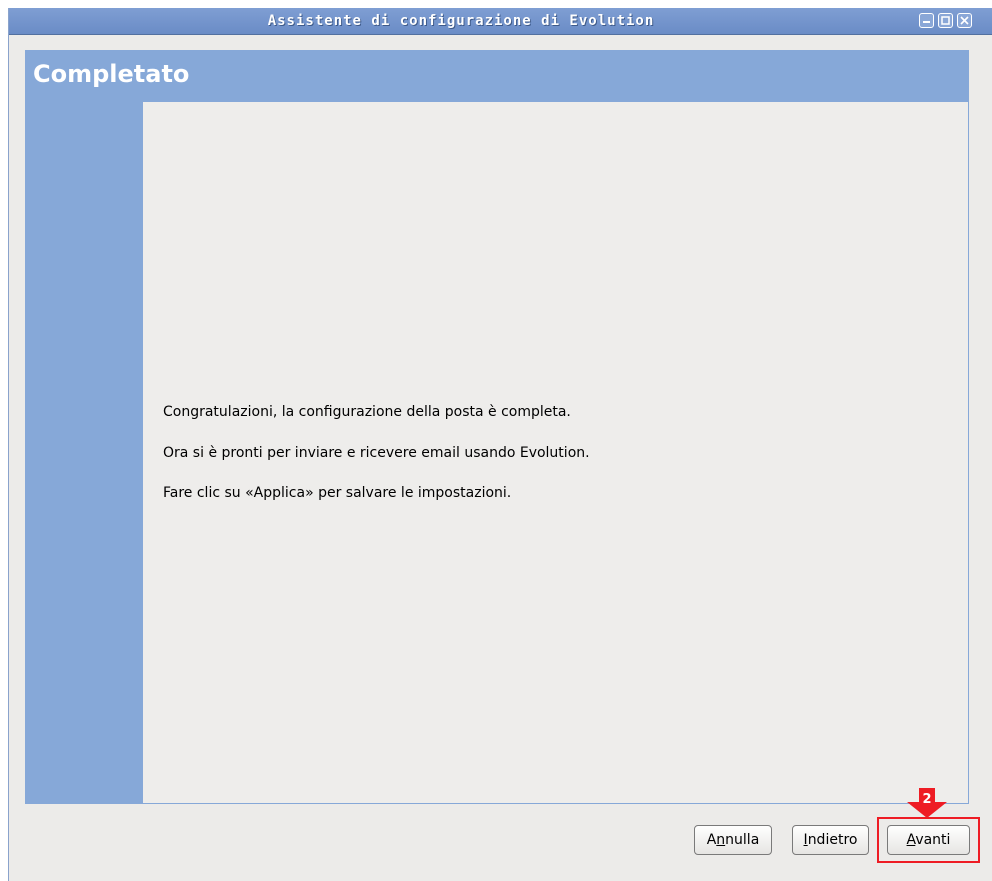 The image size is (992, 881). I want to click on cancel-label-suffix: nulla, so click(742, 840).